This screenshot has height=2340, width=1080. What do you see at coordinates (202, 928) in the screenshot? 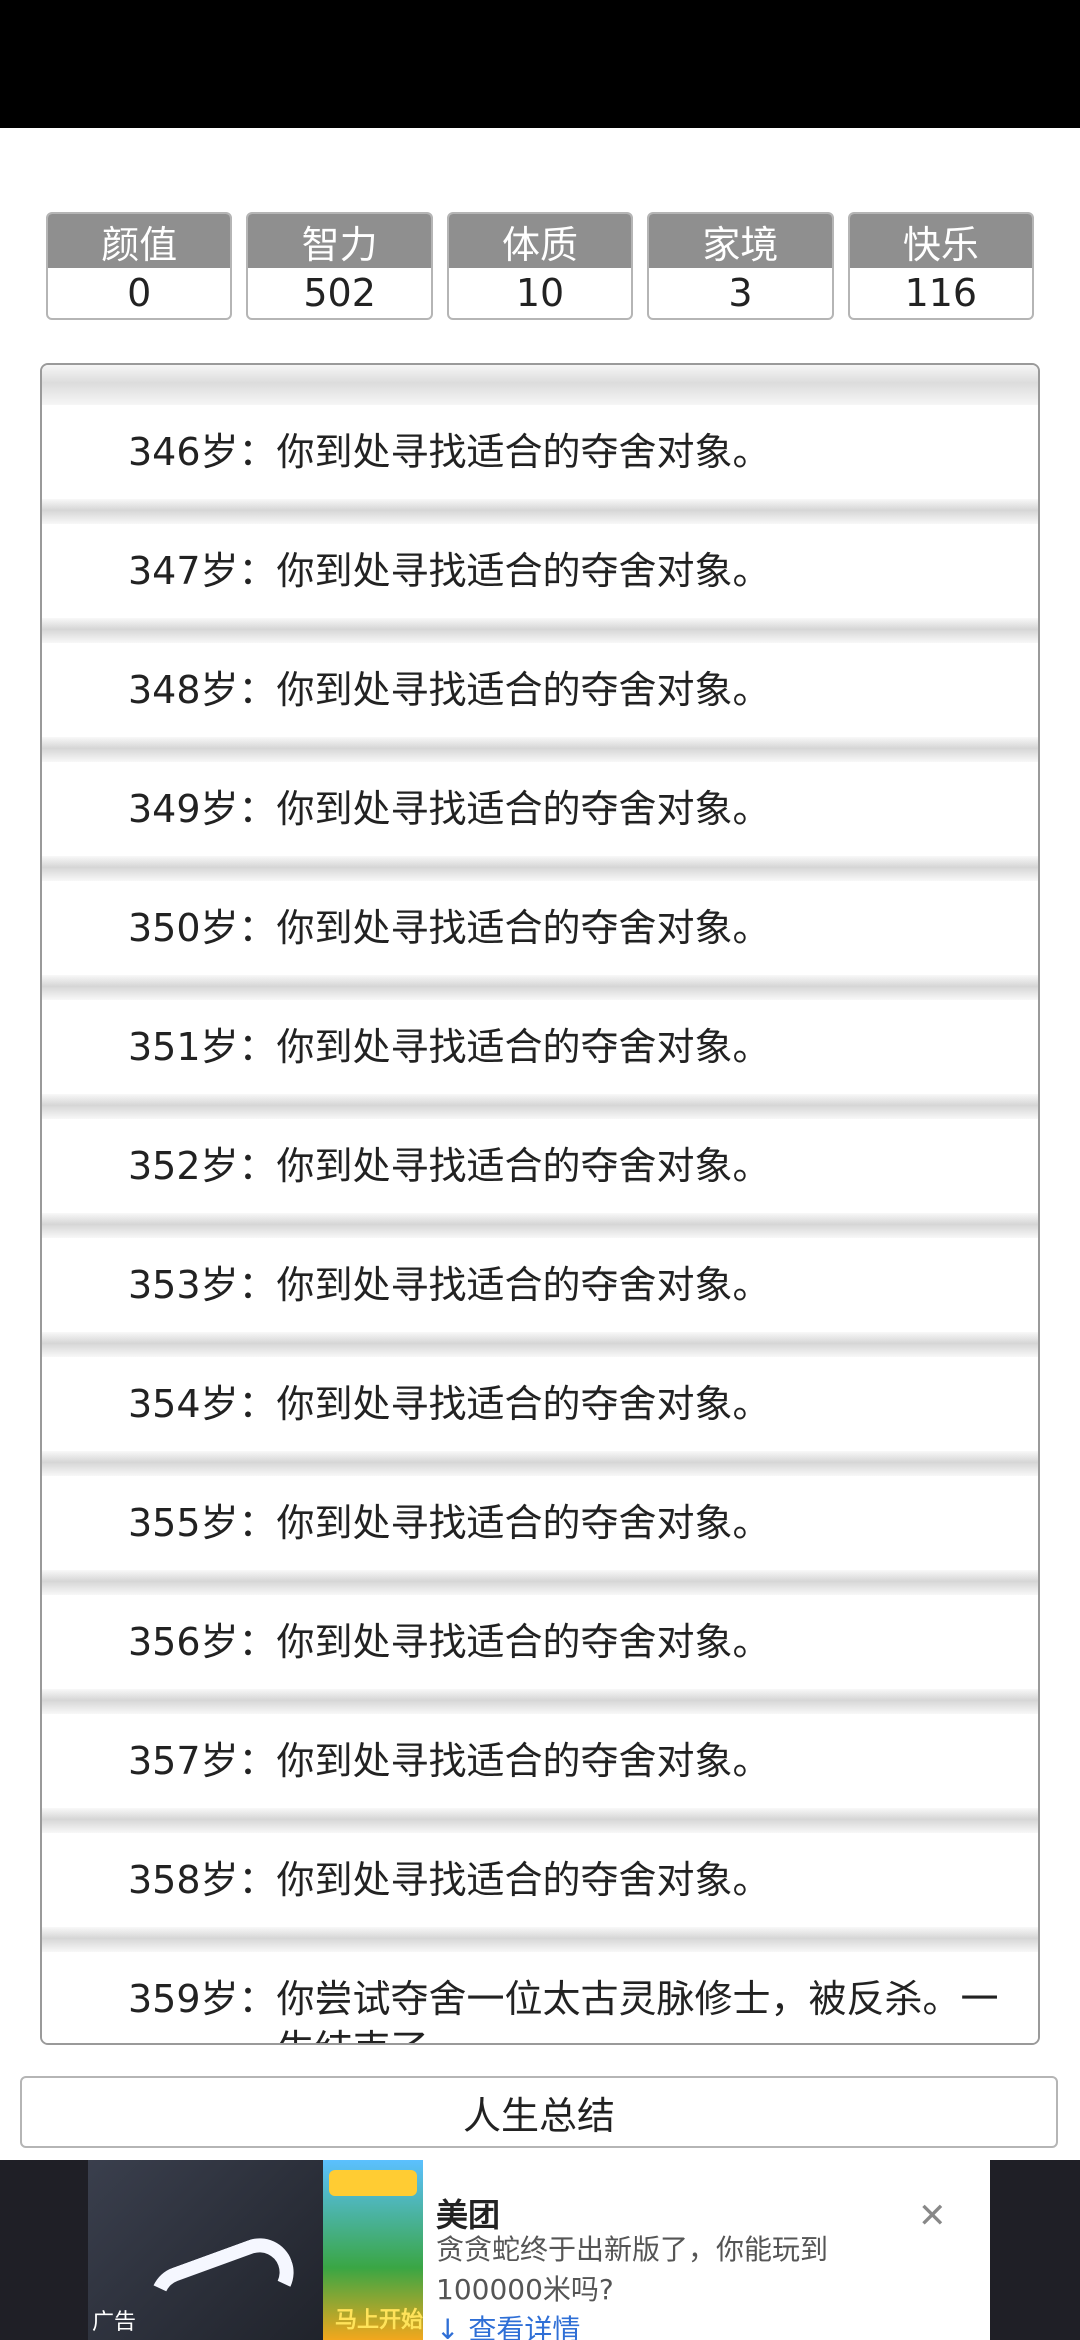
I see `log-age: 350岁：` at bounding box center [202, 928].